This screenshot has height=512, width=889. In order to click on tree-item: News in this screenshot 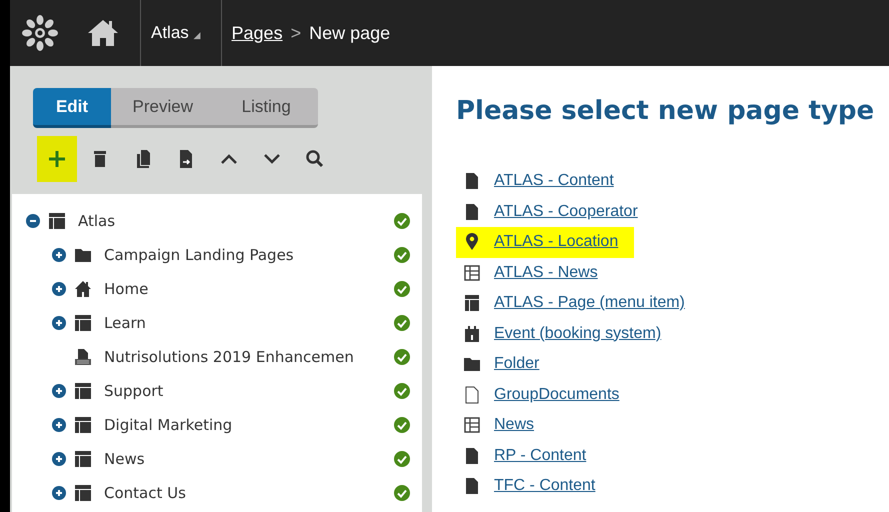, I will do `click(249, 459)`.